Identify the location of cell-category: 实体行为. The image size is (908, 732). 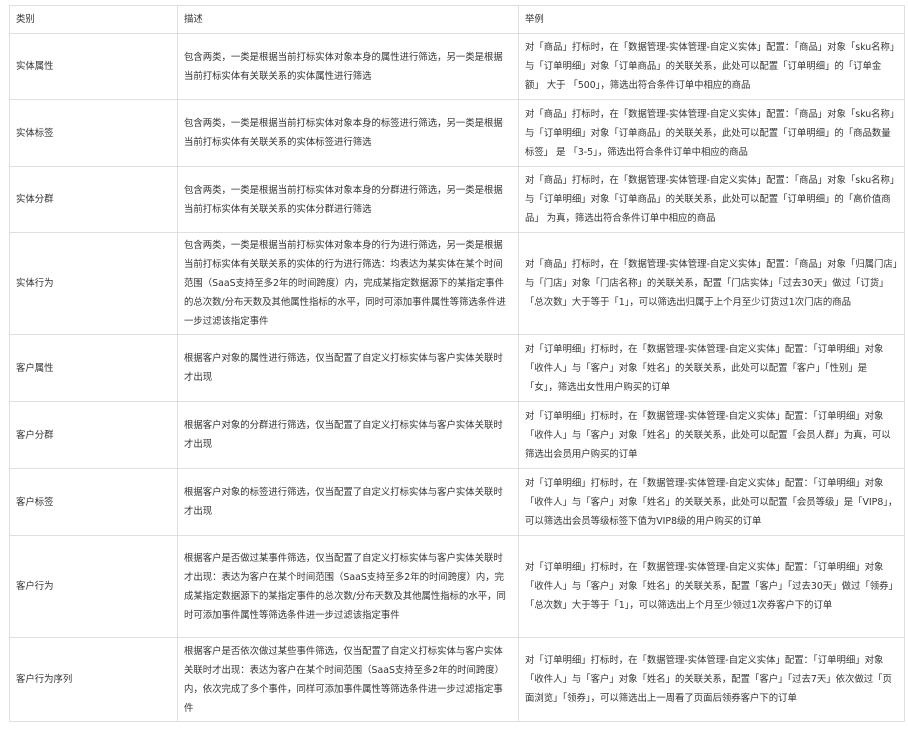
(93, 283).